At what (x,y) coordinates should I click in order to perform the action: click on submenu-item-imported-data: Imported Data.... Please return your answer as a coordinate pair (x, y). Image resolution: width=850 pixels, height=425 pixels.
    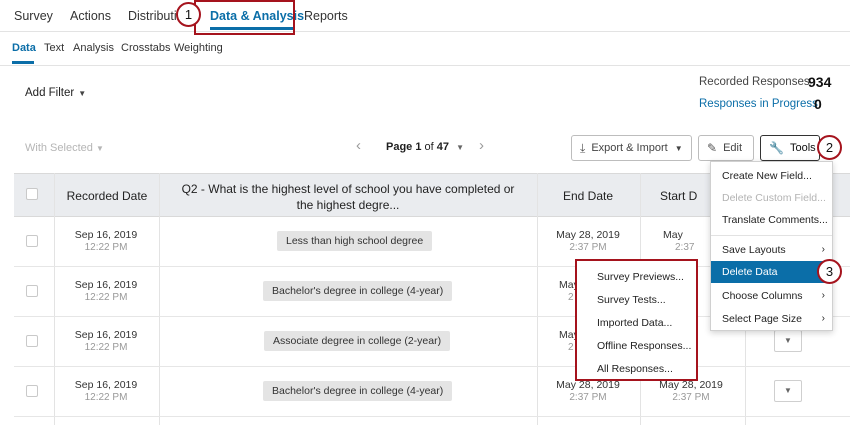
    Looking at the image, I should click on (636, 323).